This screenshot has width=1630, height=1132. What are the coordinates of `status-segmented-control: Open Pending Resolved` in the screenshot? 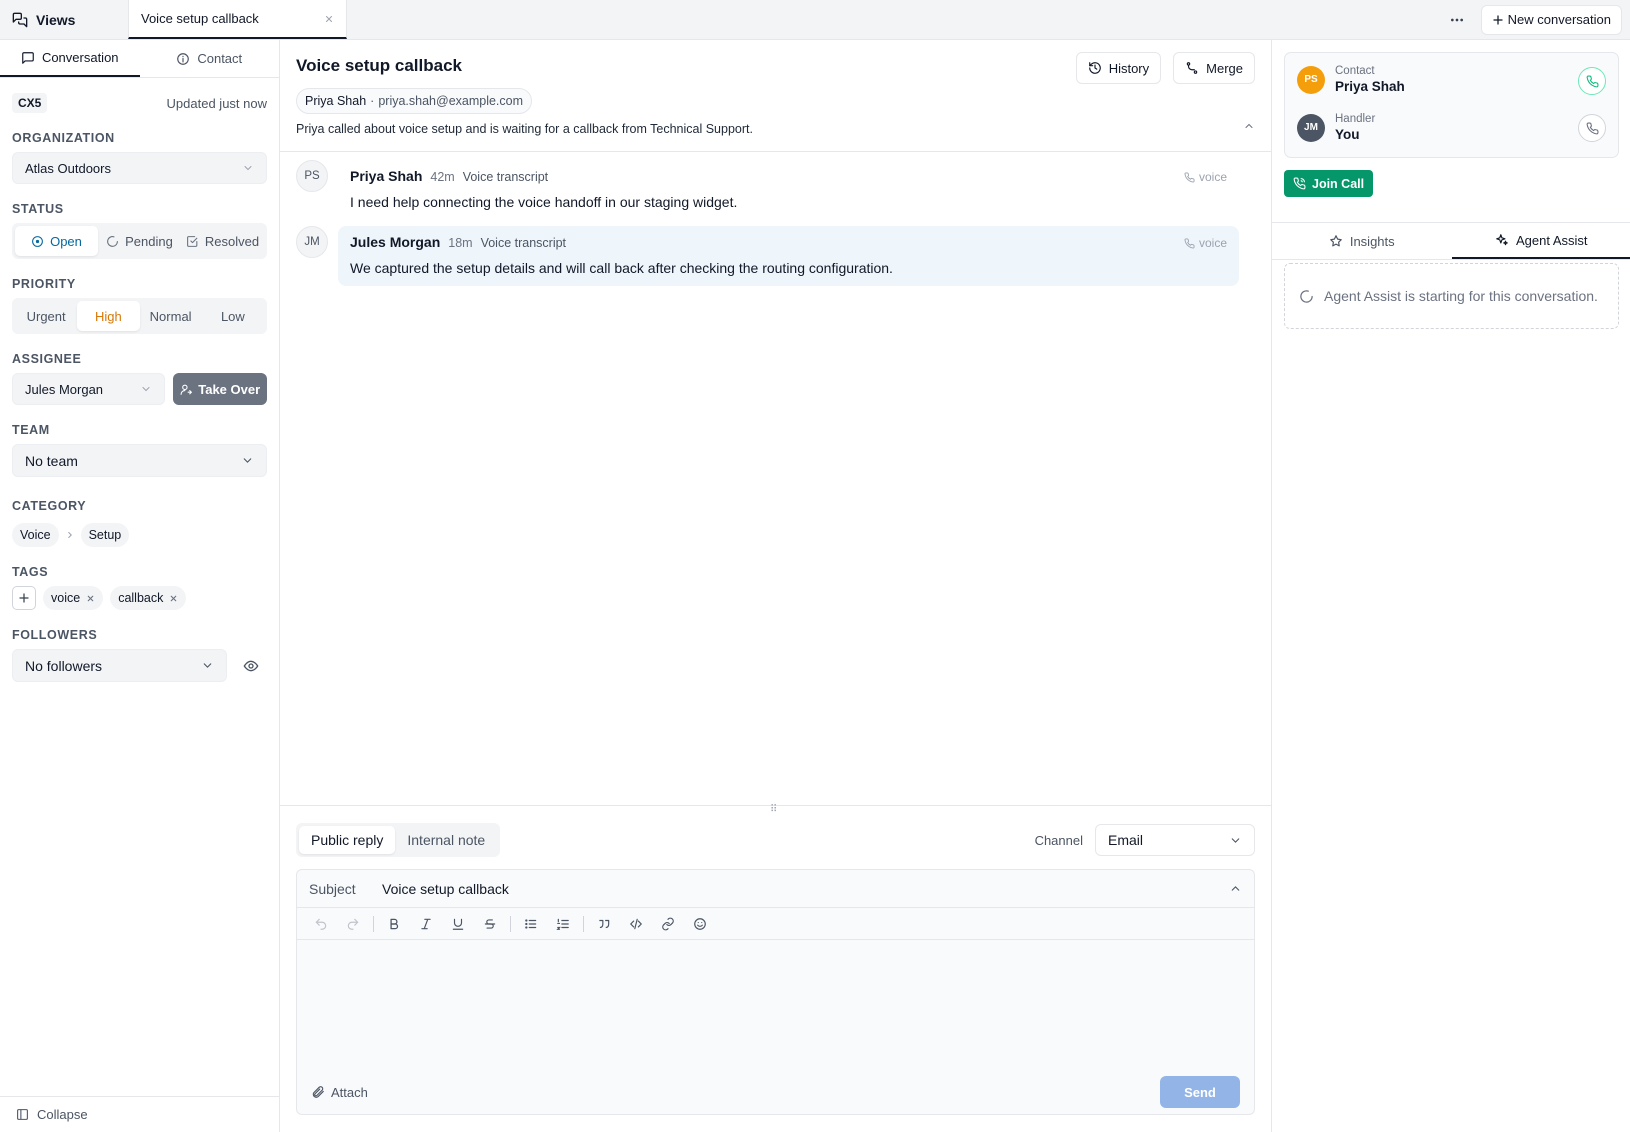 It's located at (139, 241).